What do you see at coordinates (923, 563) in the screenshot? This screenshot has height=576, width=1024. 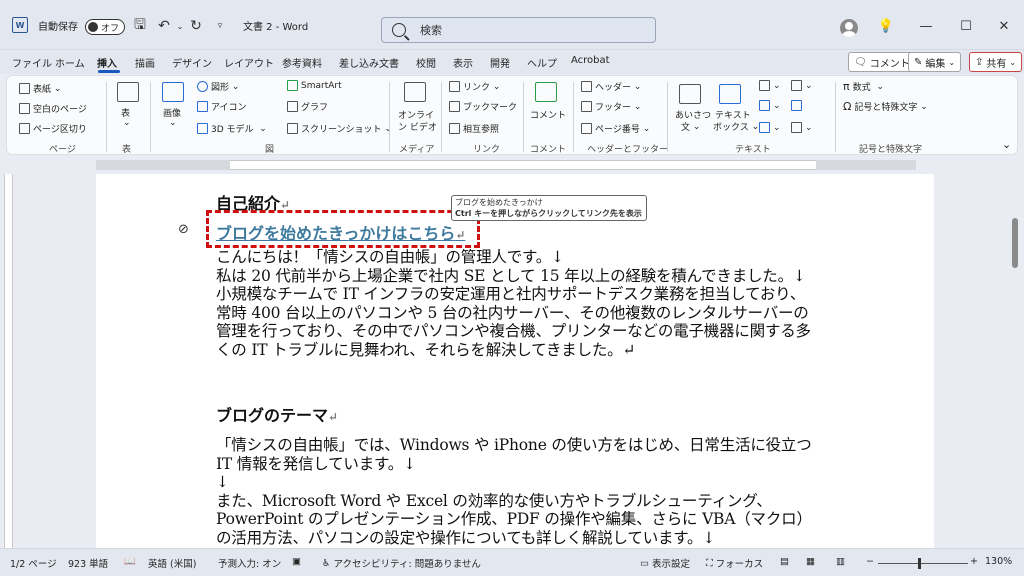 I see `zoom-slider-track` at bounding box center [923, 563].